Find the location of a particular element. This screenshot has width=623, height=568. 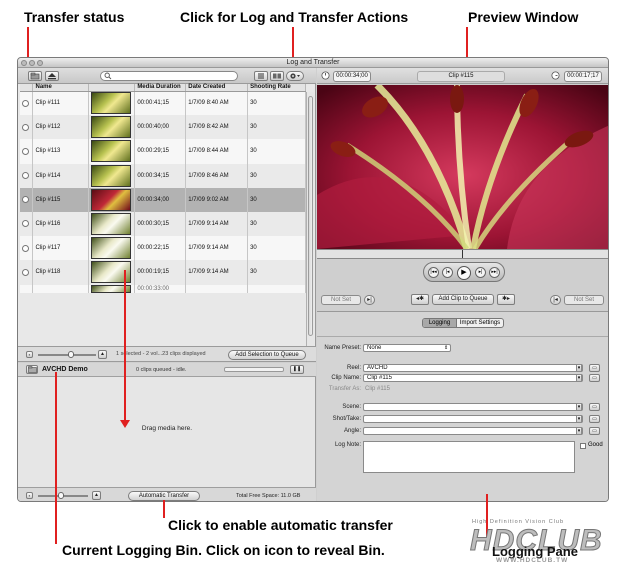

queue-large-icon: ▲ is located at coordinates (96, 495).